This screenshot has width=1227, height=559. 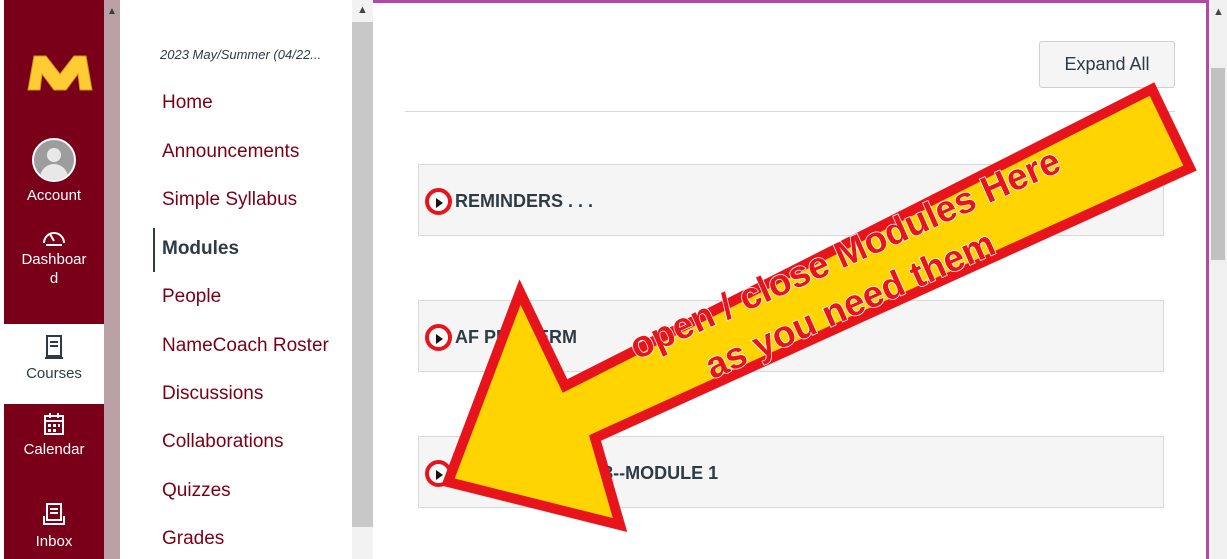 What do you see at coordinates (791, 472) in the screenshot?
I see `module-header: AF 4 January 2023--MODULE 1` at bounding box center [791, 472].